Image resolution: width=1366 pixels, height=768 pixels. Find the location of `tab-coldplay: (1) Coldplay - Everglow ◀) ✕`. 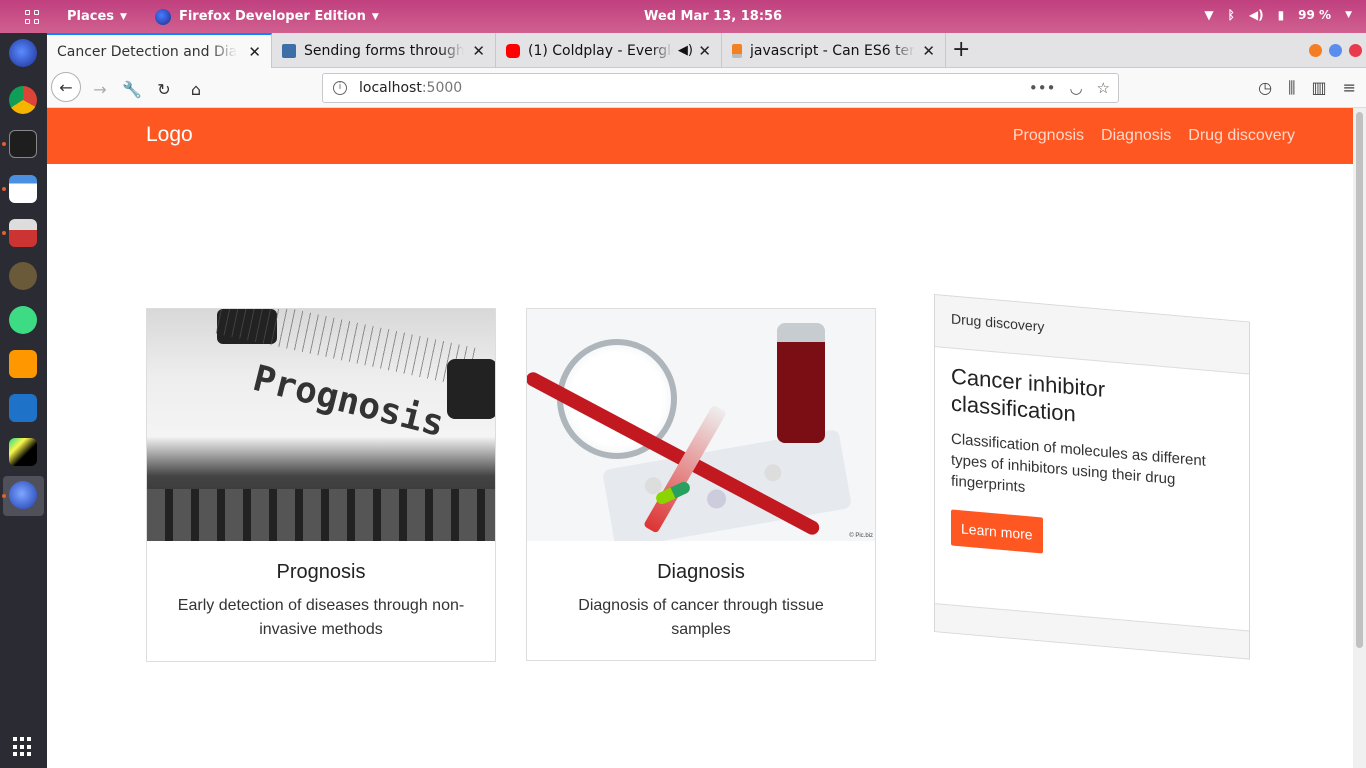

tab-coldplay: (1) Coldplay - Everglow ◀) ✕ is located at coordinates (609, 50).